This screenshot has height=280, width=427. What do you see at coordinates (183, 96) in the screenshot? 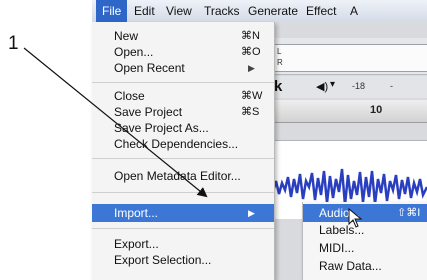
I see `menu-item-close: Close ⌘W` at bounding box center [183, 96].